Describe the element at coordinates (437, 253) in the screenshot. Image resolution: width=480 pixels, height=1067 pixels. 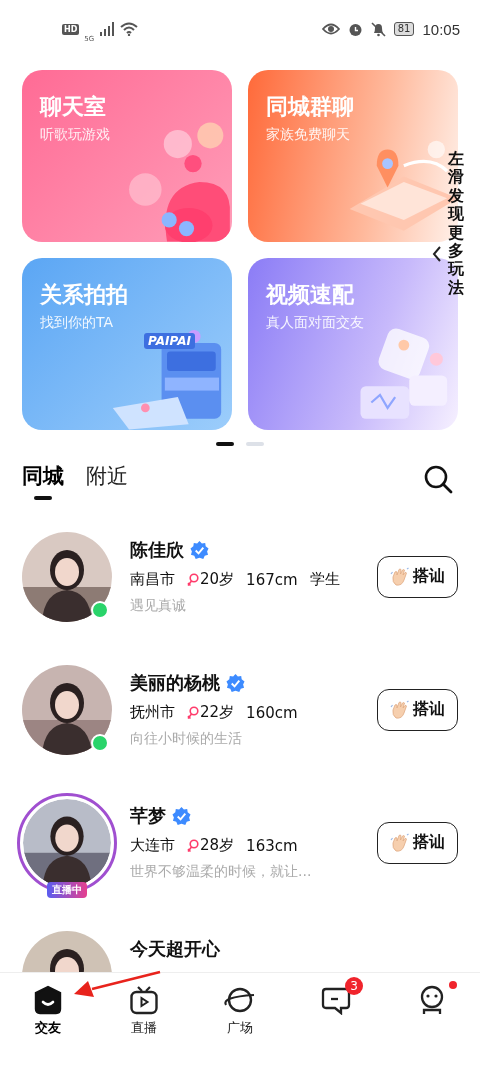
I see `chevron-left-icon` at that location.